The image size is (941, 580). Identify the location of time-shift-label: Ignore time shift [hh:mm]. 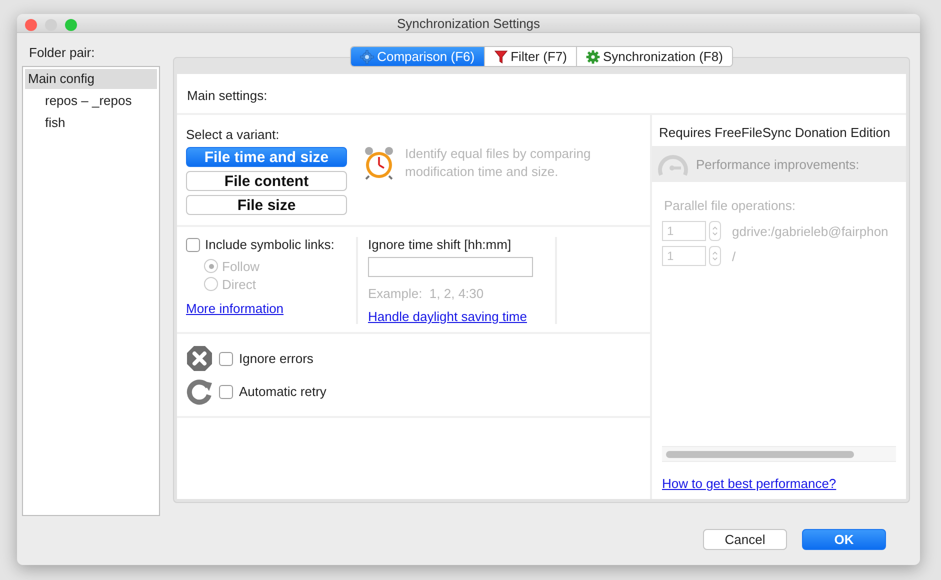
(440, 244).